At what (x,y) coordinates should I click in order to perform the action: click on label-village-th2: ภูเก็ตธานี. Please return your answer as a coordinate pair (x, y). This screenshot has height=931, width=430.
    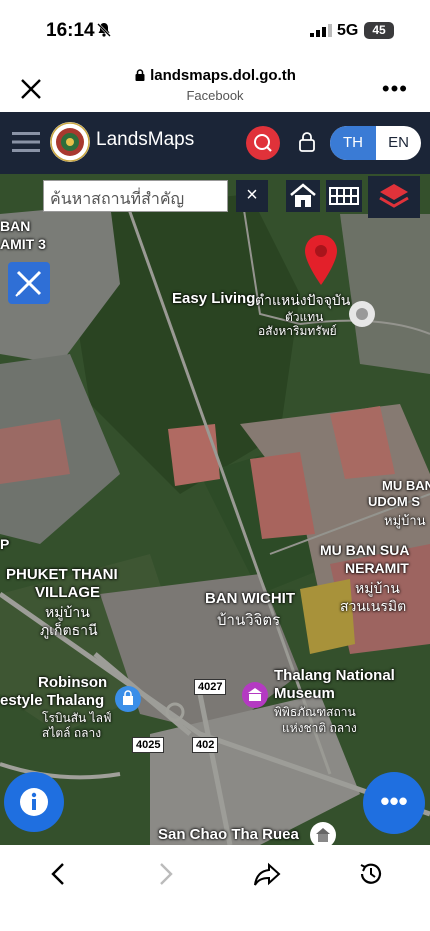
    Looking at the image, I should click on (69, 630).